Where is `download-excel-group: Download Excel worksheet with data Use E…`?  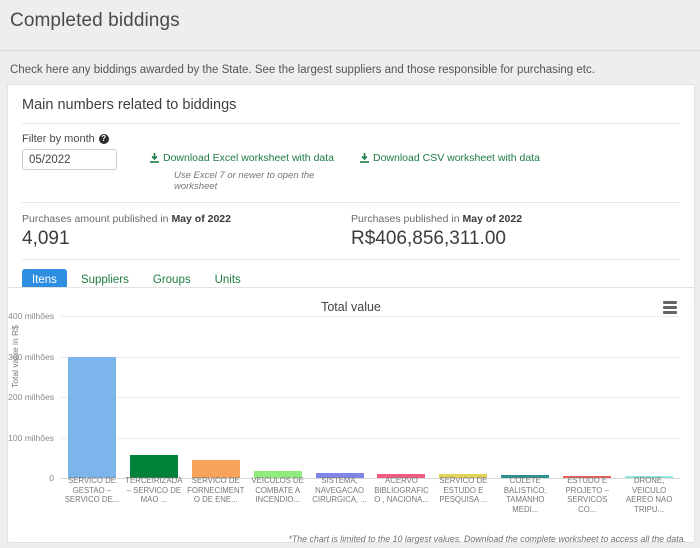
download-excel-group: Download Excel worksheet with data Use E… is located at coordinates (255, 162).